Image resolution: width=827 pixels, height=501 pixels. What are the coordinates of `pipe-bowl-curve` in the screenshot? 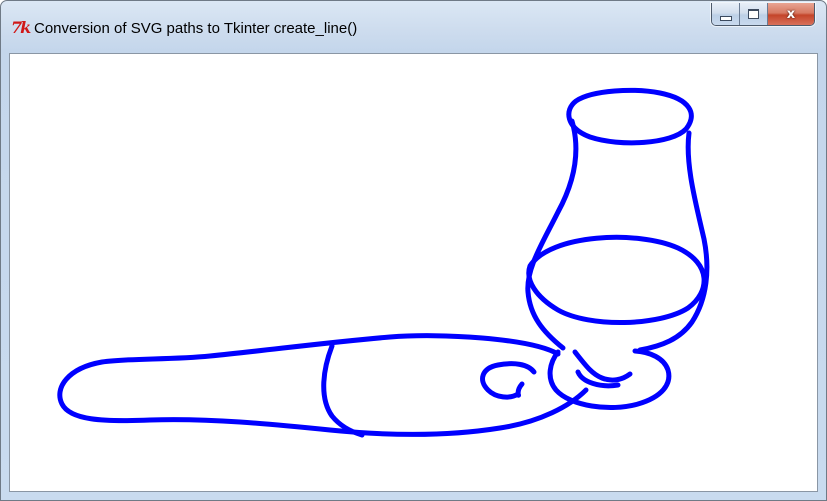 It's located at (343, 390).